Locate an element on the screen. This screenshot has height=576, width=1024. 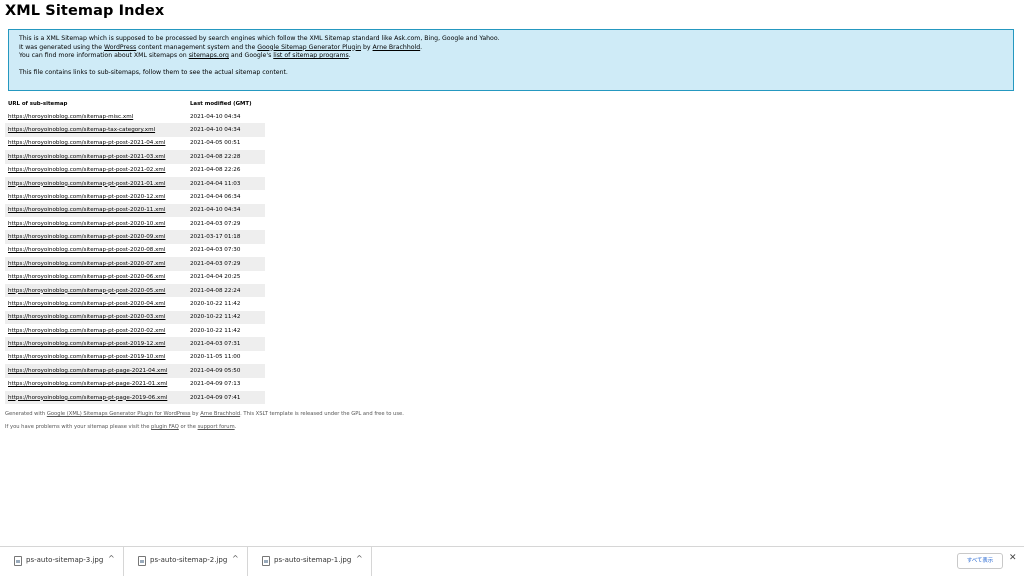
sitemap-programs-link: list of sitemap programs is located at coordinates (311, 55).